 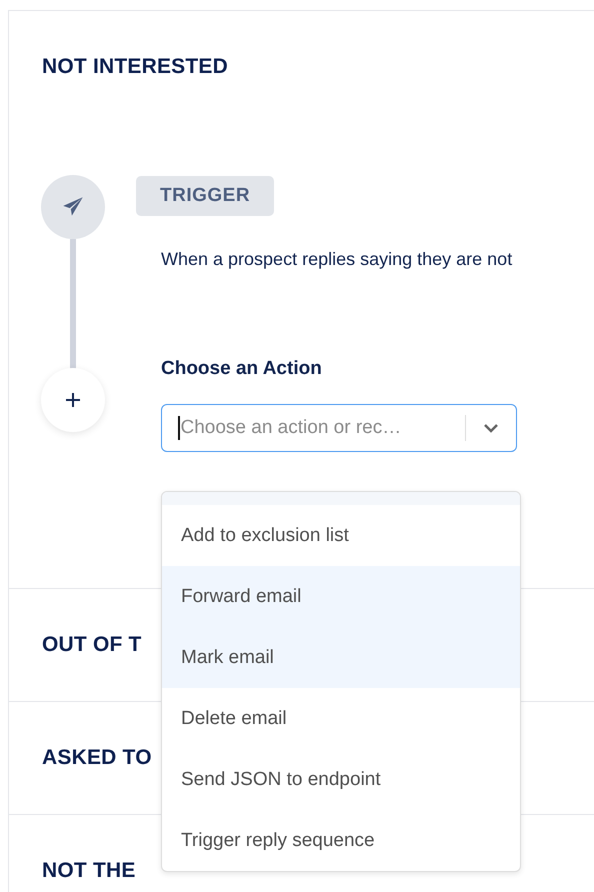 What do you see at coordinates (341, 840) in the screenshot?
I see `menu-item: Trigger reply sequence` at bounding box center [341, 840].